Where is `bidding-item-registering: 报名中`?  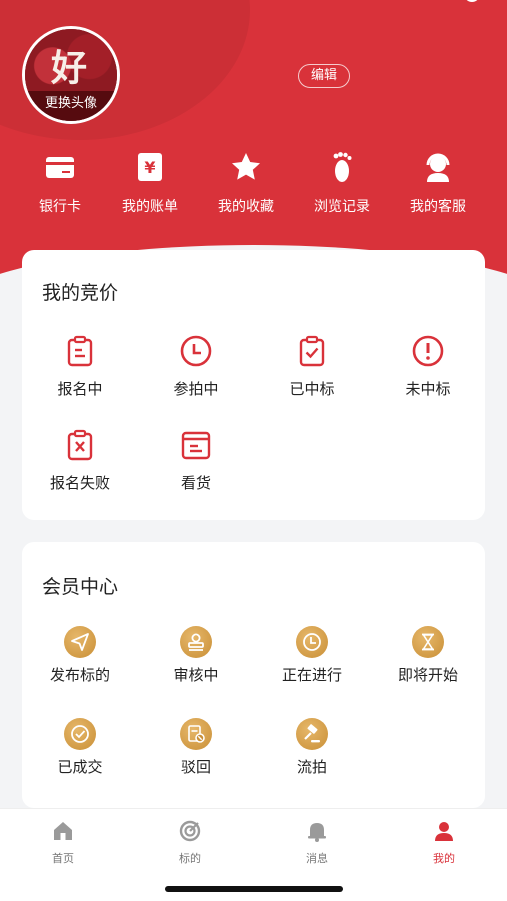
bidding-item-registering: 报名中 is located at coordinates (80, 366).